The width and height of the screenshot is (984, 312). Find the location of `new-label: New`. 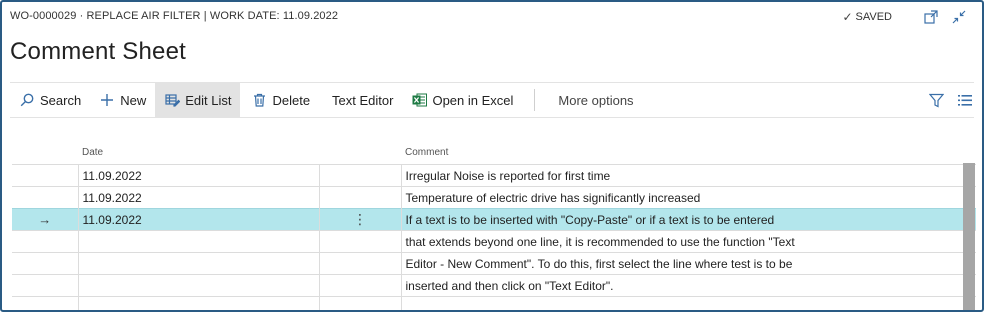

new-label: New is located at coordinates (133, 100).